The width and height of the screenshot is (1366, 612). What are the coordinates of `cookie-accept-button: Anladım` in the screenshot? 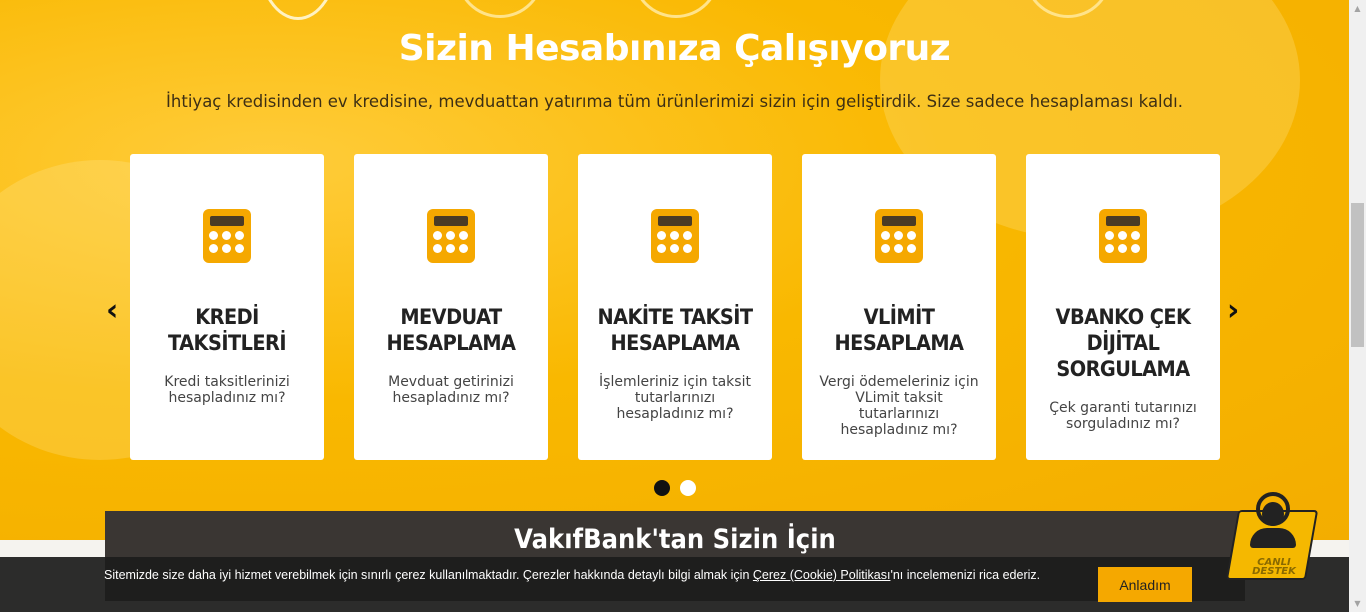 It's located at (1145, 584).